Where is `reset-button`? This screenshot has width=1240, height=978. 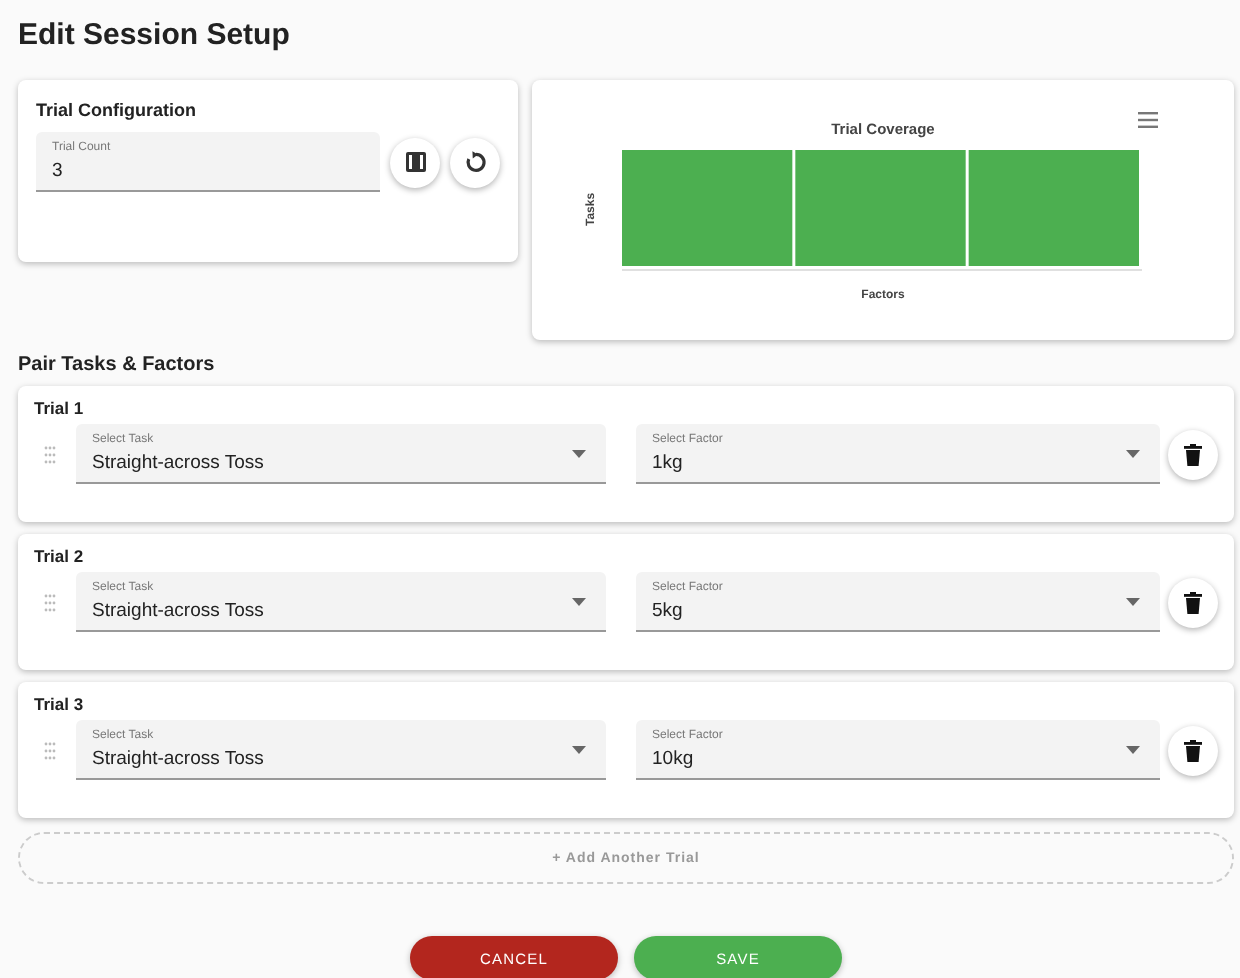
reset-button is located at coordinates (475, 162).